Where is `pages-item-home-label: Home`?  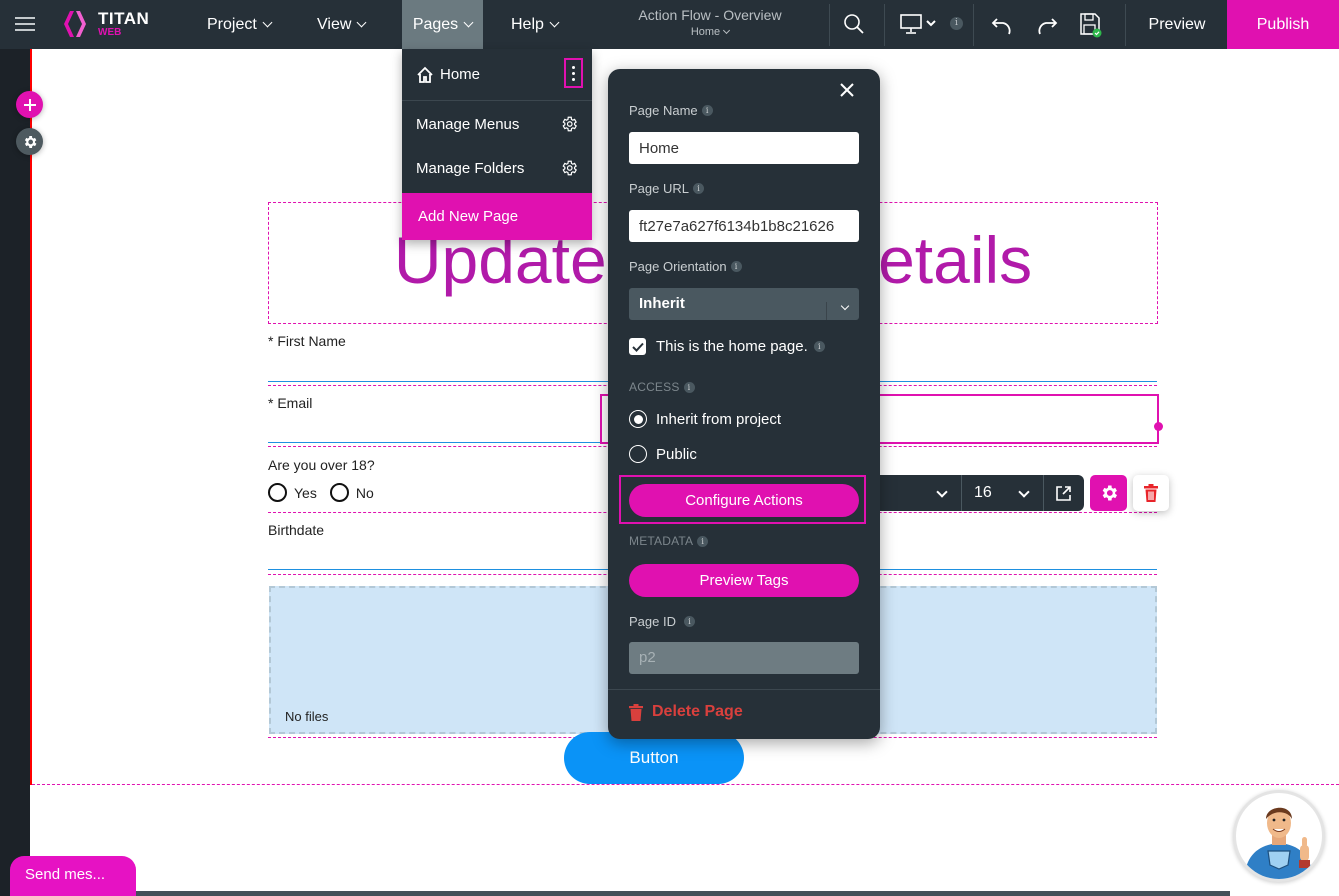 pages-item-home-label: Home is located at coordinates (460, 74).